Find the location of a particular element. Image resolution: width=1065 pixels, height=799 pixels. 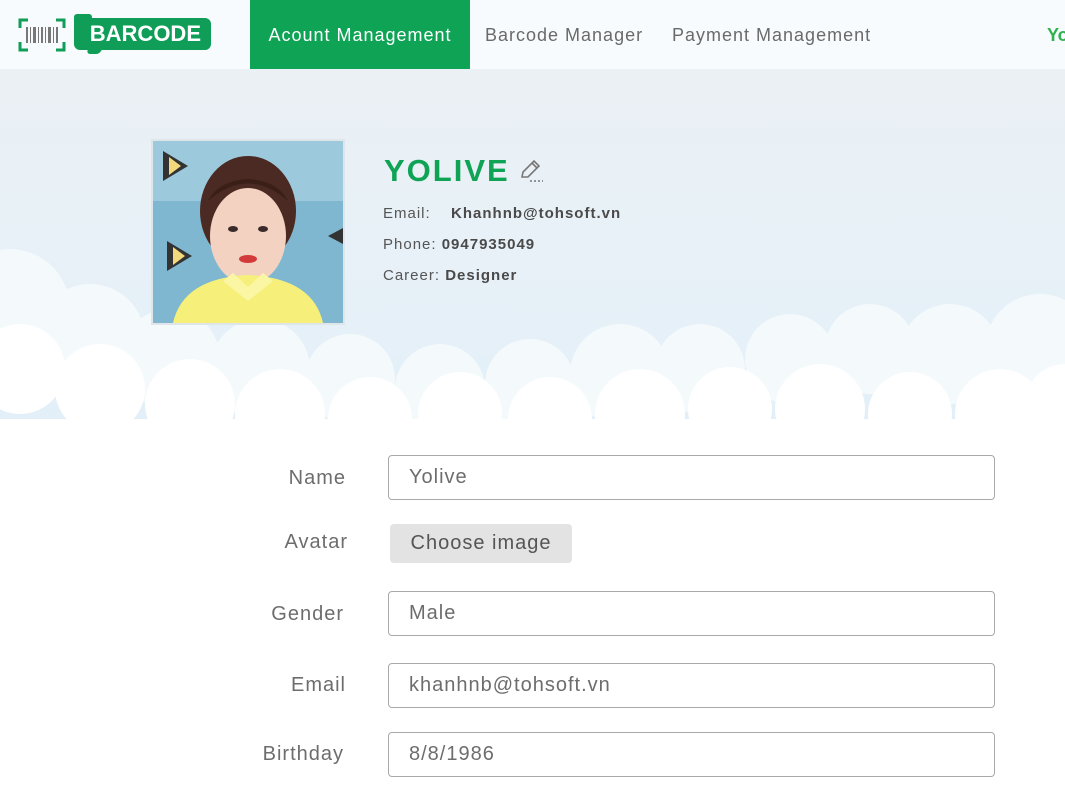

profile-phone-row: Phone: 0947935049 is located at coordinates (459, 244).